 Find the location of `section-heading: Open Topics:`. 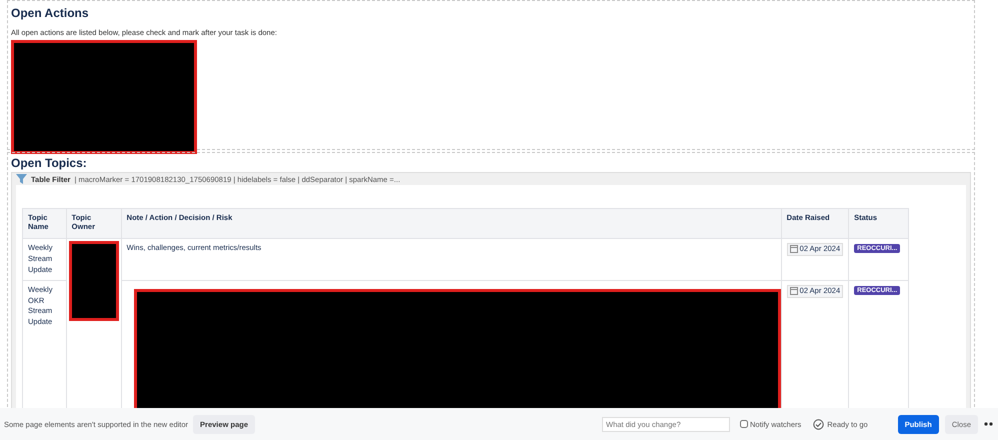

section-heading: Open Topics: is located at coordinates (49, 163).